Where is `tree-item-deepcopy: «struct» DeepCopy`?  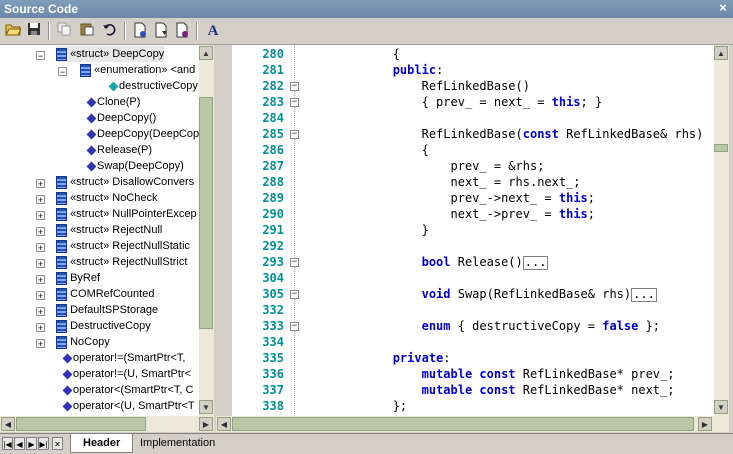
tree-item-deepcopy: «struct» DeepCopy is located at coordinates (110, 54).